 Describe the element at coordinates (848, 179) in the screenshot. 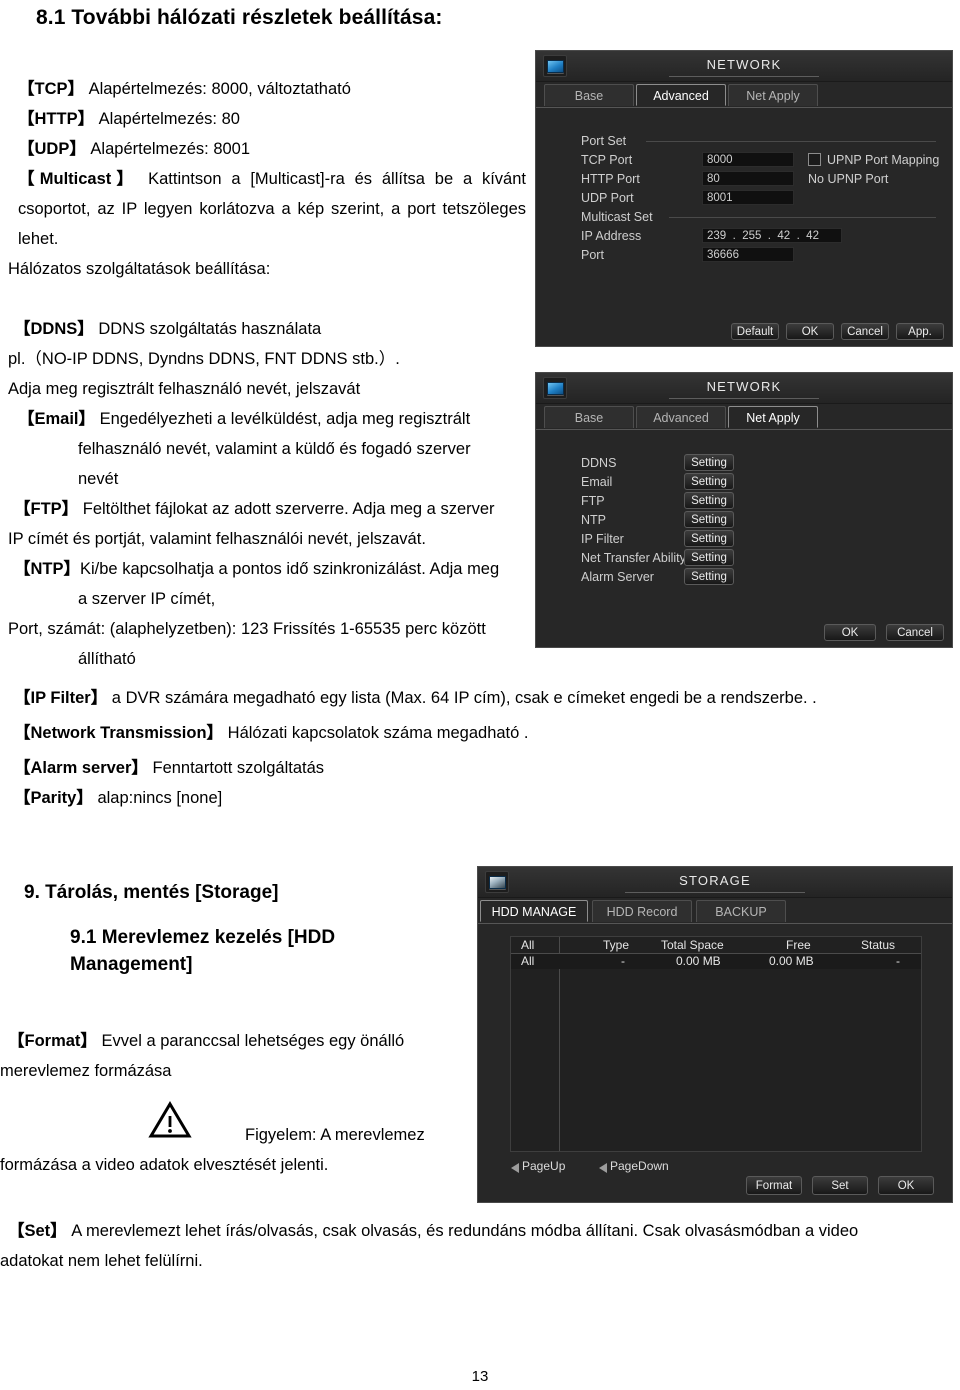

I see `no-upnp-port-status: No UPNP Port` at that location.